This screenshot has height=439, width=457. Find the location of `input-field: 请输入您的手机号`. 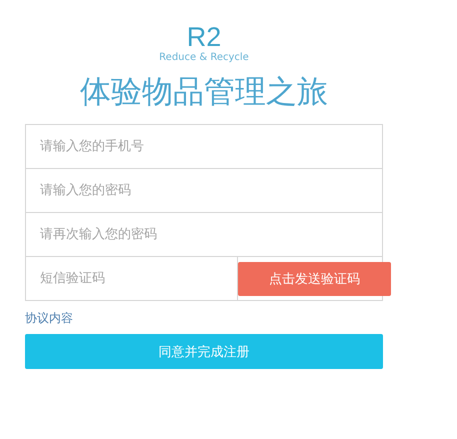

input-field: 请输入您的手机号 is located at coordinates (204, 146).